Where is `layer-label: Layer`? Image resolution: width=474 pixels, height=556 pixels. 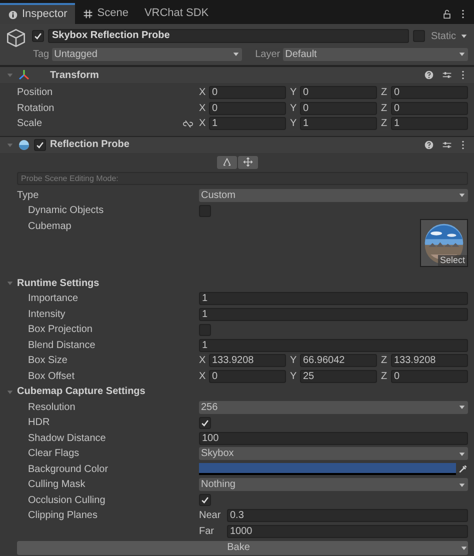
layer-label: Layer is located at coordinates (267, 55).